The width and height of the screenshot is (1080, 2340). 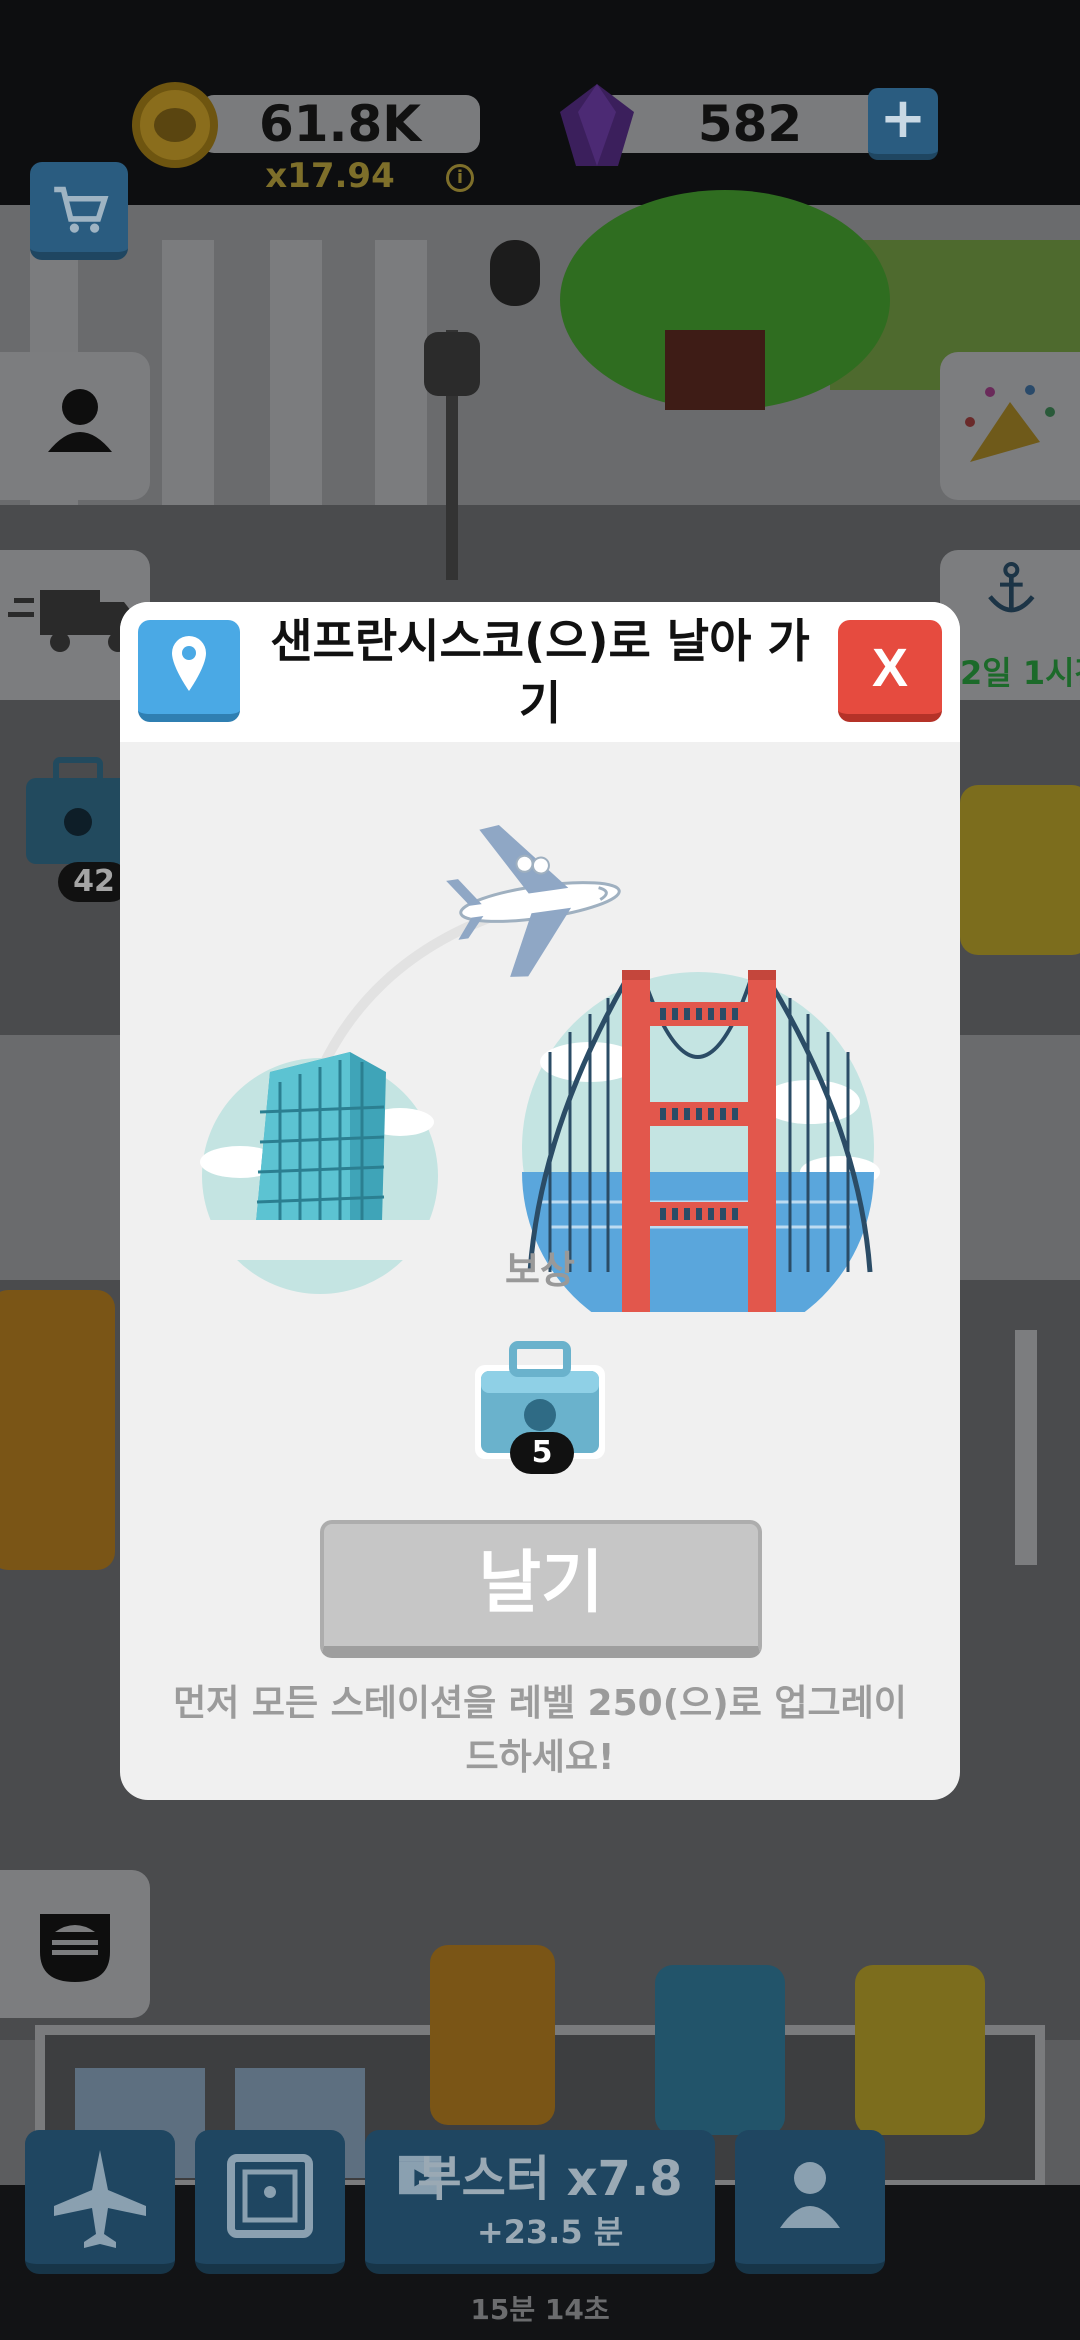 What do you see at coordinates (540, 1068) in the screenshot?
I see `flight-illustration` at bounding box center [540, 1068].